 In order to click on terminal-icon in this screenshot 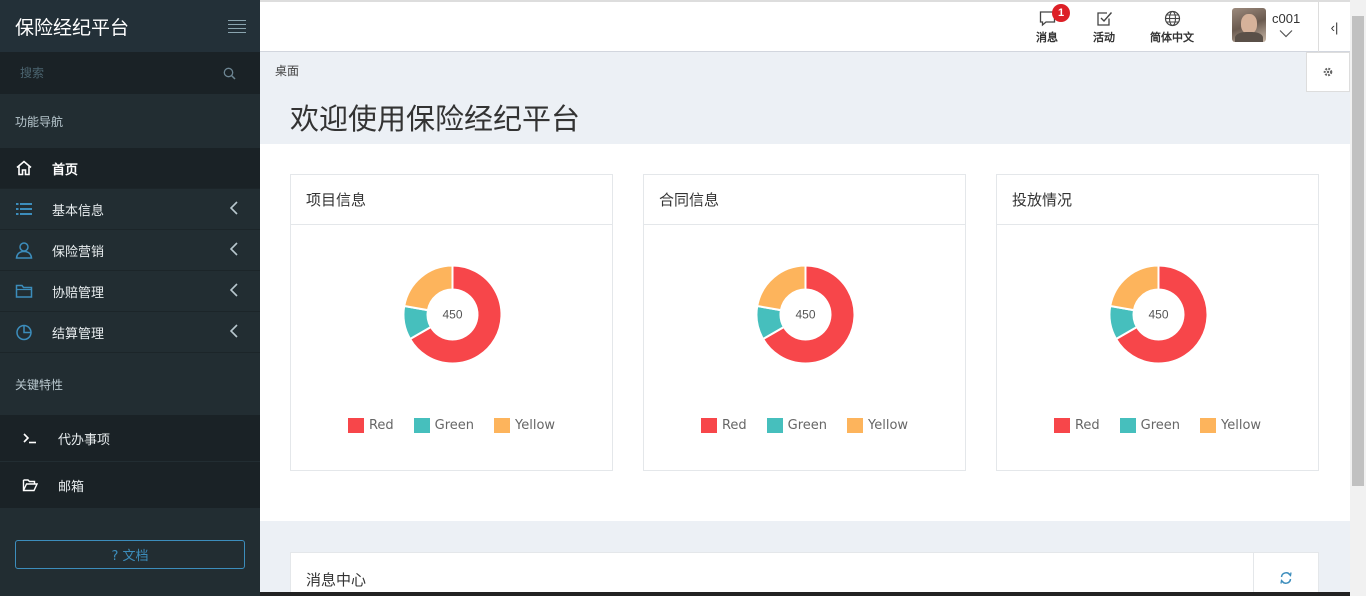, I will do `click(30, 438)`.